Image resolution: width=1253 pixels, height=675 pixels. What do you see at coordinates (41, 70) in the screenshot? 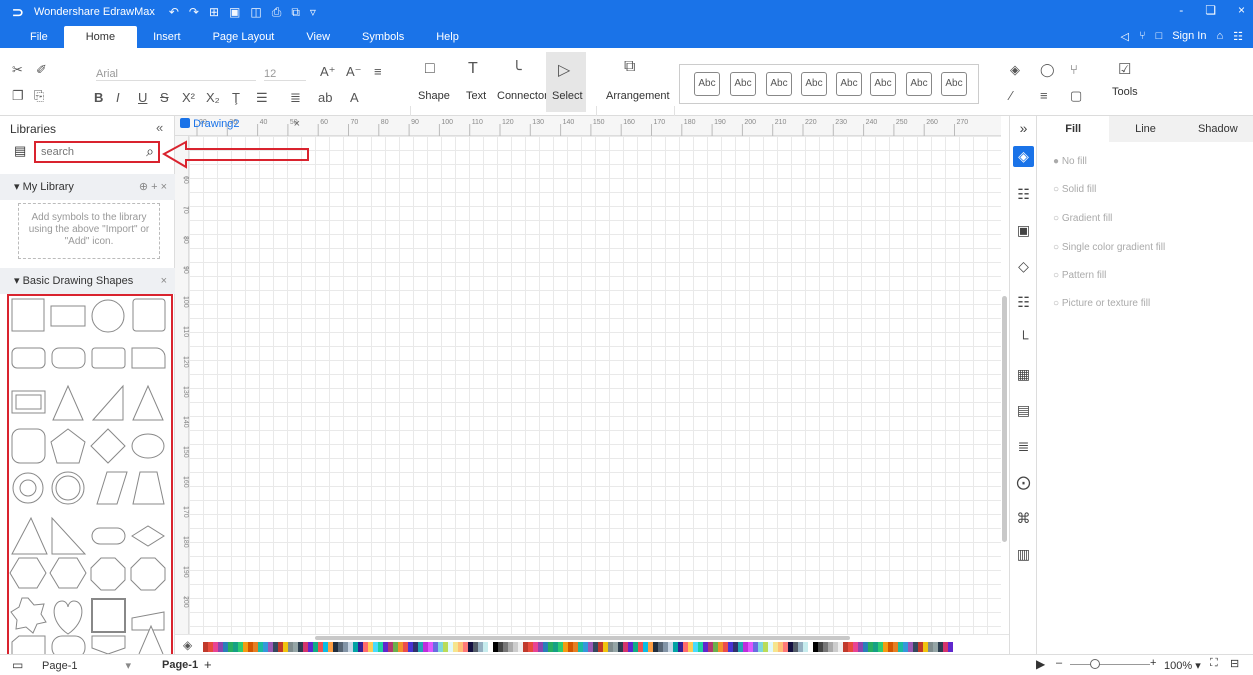
I see `format-painter-icon: ✐` at bounding box center [41, 70].